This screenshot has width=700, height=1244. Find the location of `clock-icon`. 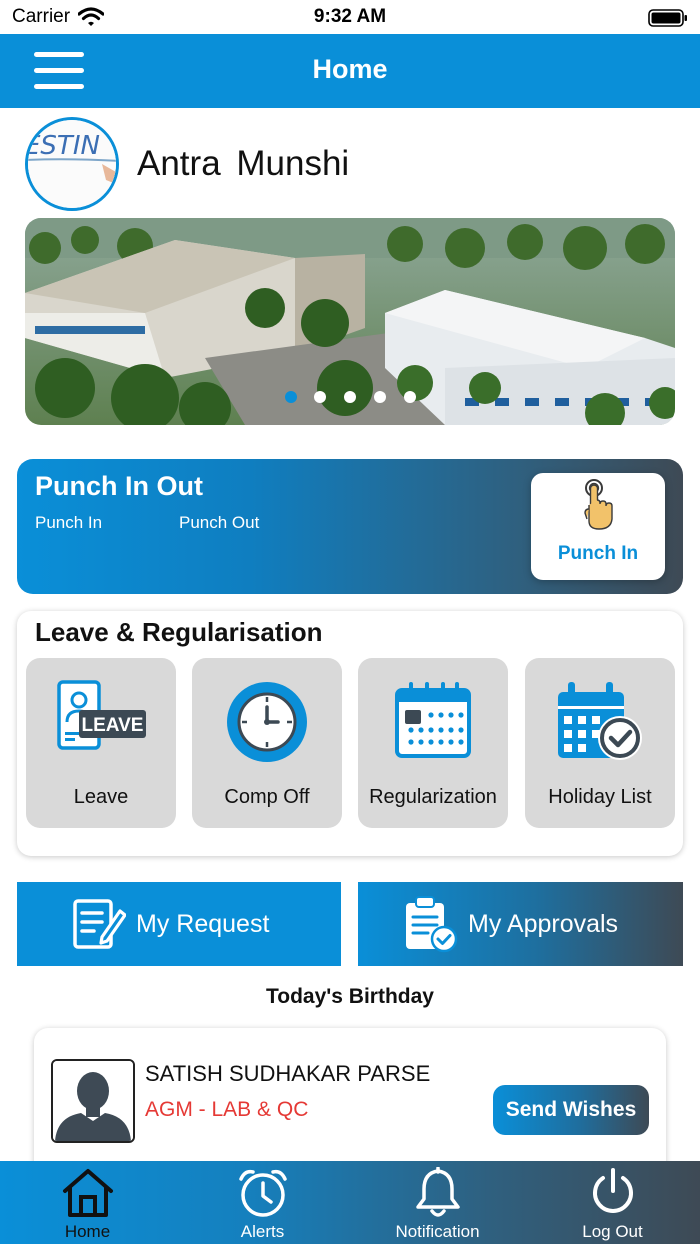

clock-icon is located at coordinates (267, 722).